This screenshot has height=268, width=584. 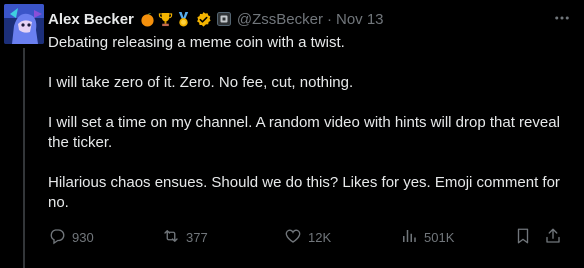 I want to click on views-button: 501K, so click(x=427, y=237).